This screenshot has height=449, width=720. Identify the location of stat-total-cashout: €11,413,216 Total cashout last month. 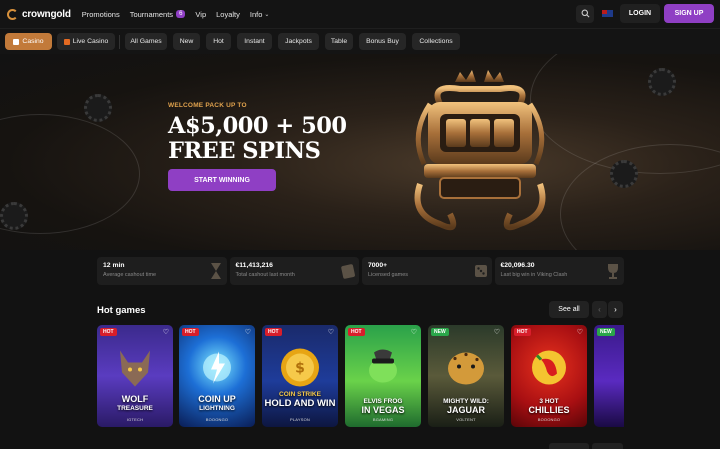
(294, 271).